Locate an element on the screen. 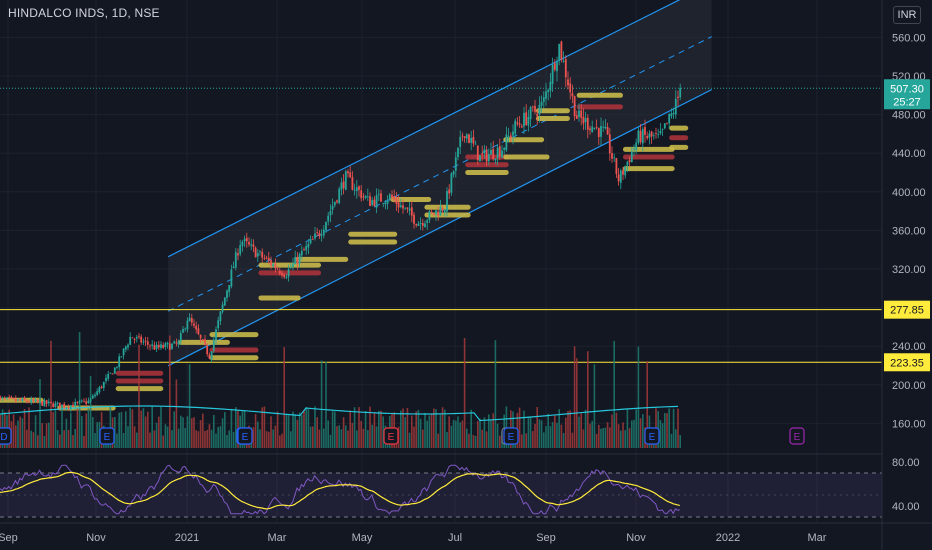 This screenshot has height=550, width=932. price-tick-label: 560.00 is located at coordinates (909, 38).